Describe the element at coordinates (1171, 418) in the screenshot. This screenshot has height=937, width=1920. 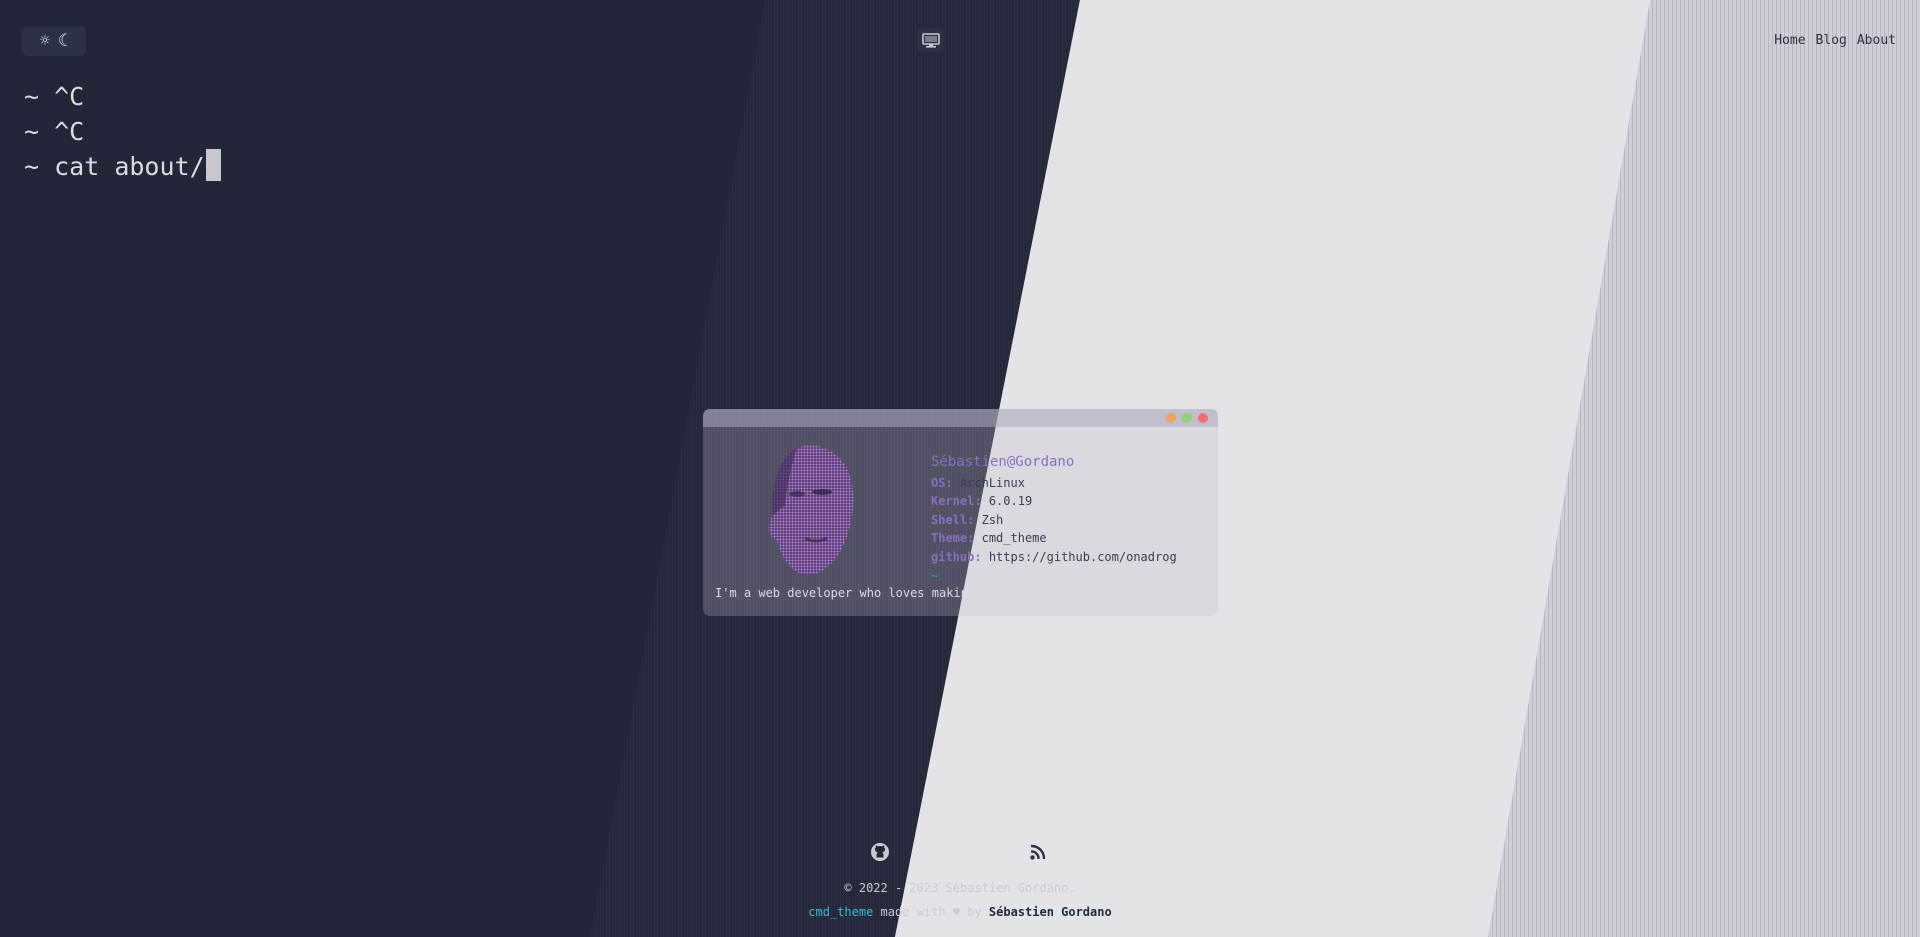
I see `minimize-dot` at that location.